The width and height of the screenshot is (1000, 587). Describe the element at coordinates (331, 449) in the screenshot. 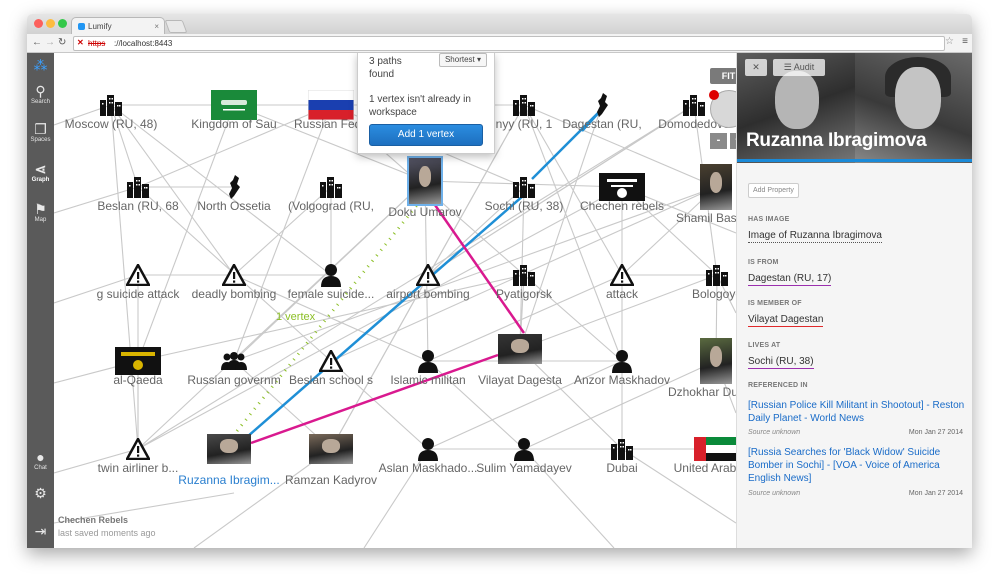

I see `graph-node-ramzan` at that location.